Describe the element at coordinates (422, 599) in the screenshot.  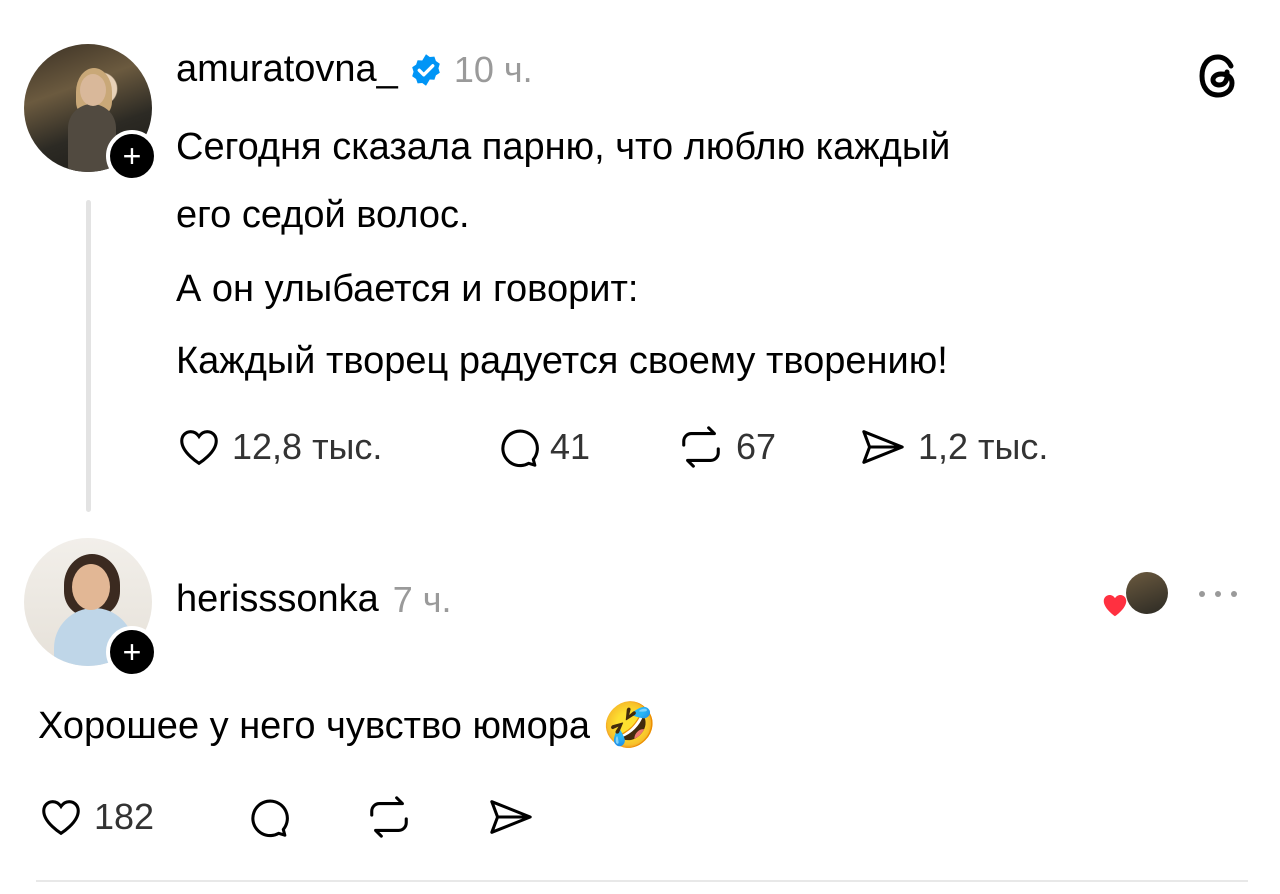
I see `reply-time: 7 ч.` at that location.